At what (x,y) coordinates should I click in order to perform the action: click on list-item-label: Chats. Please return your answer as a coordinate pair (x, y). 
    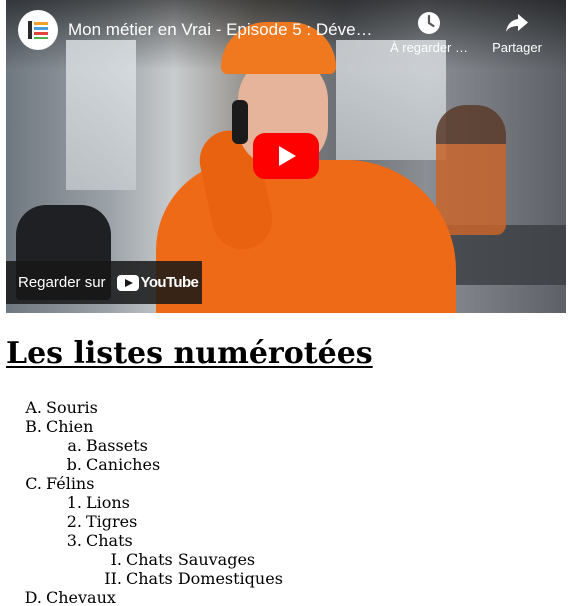
    Looking at the image, I should click on (109, 540).